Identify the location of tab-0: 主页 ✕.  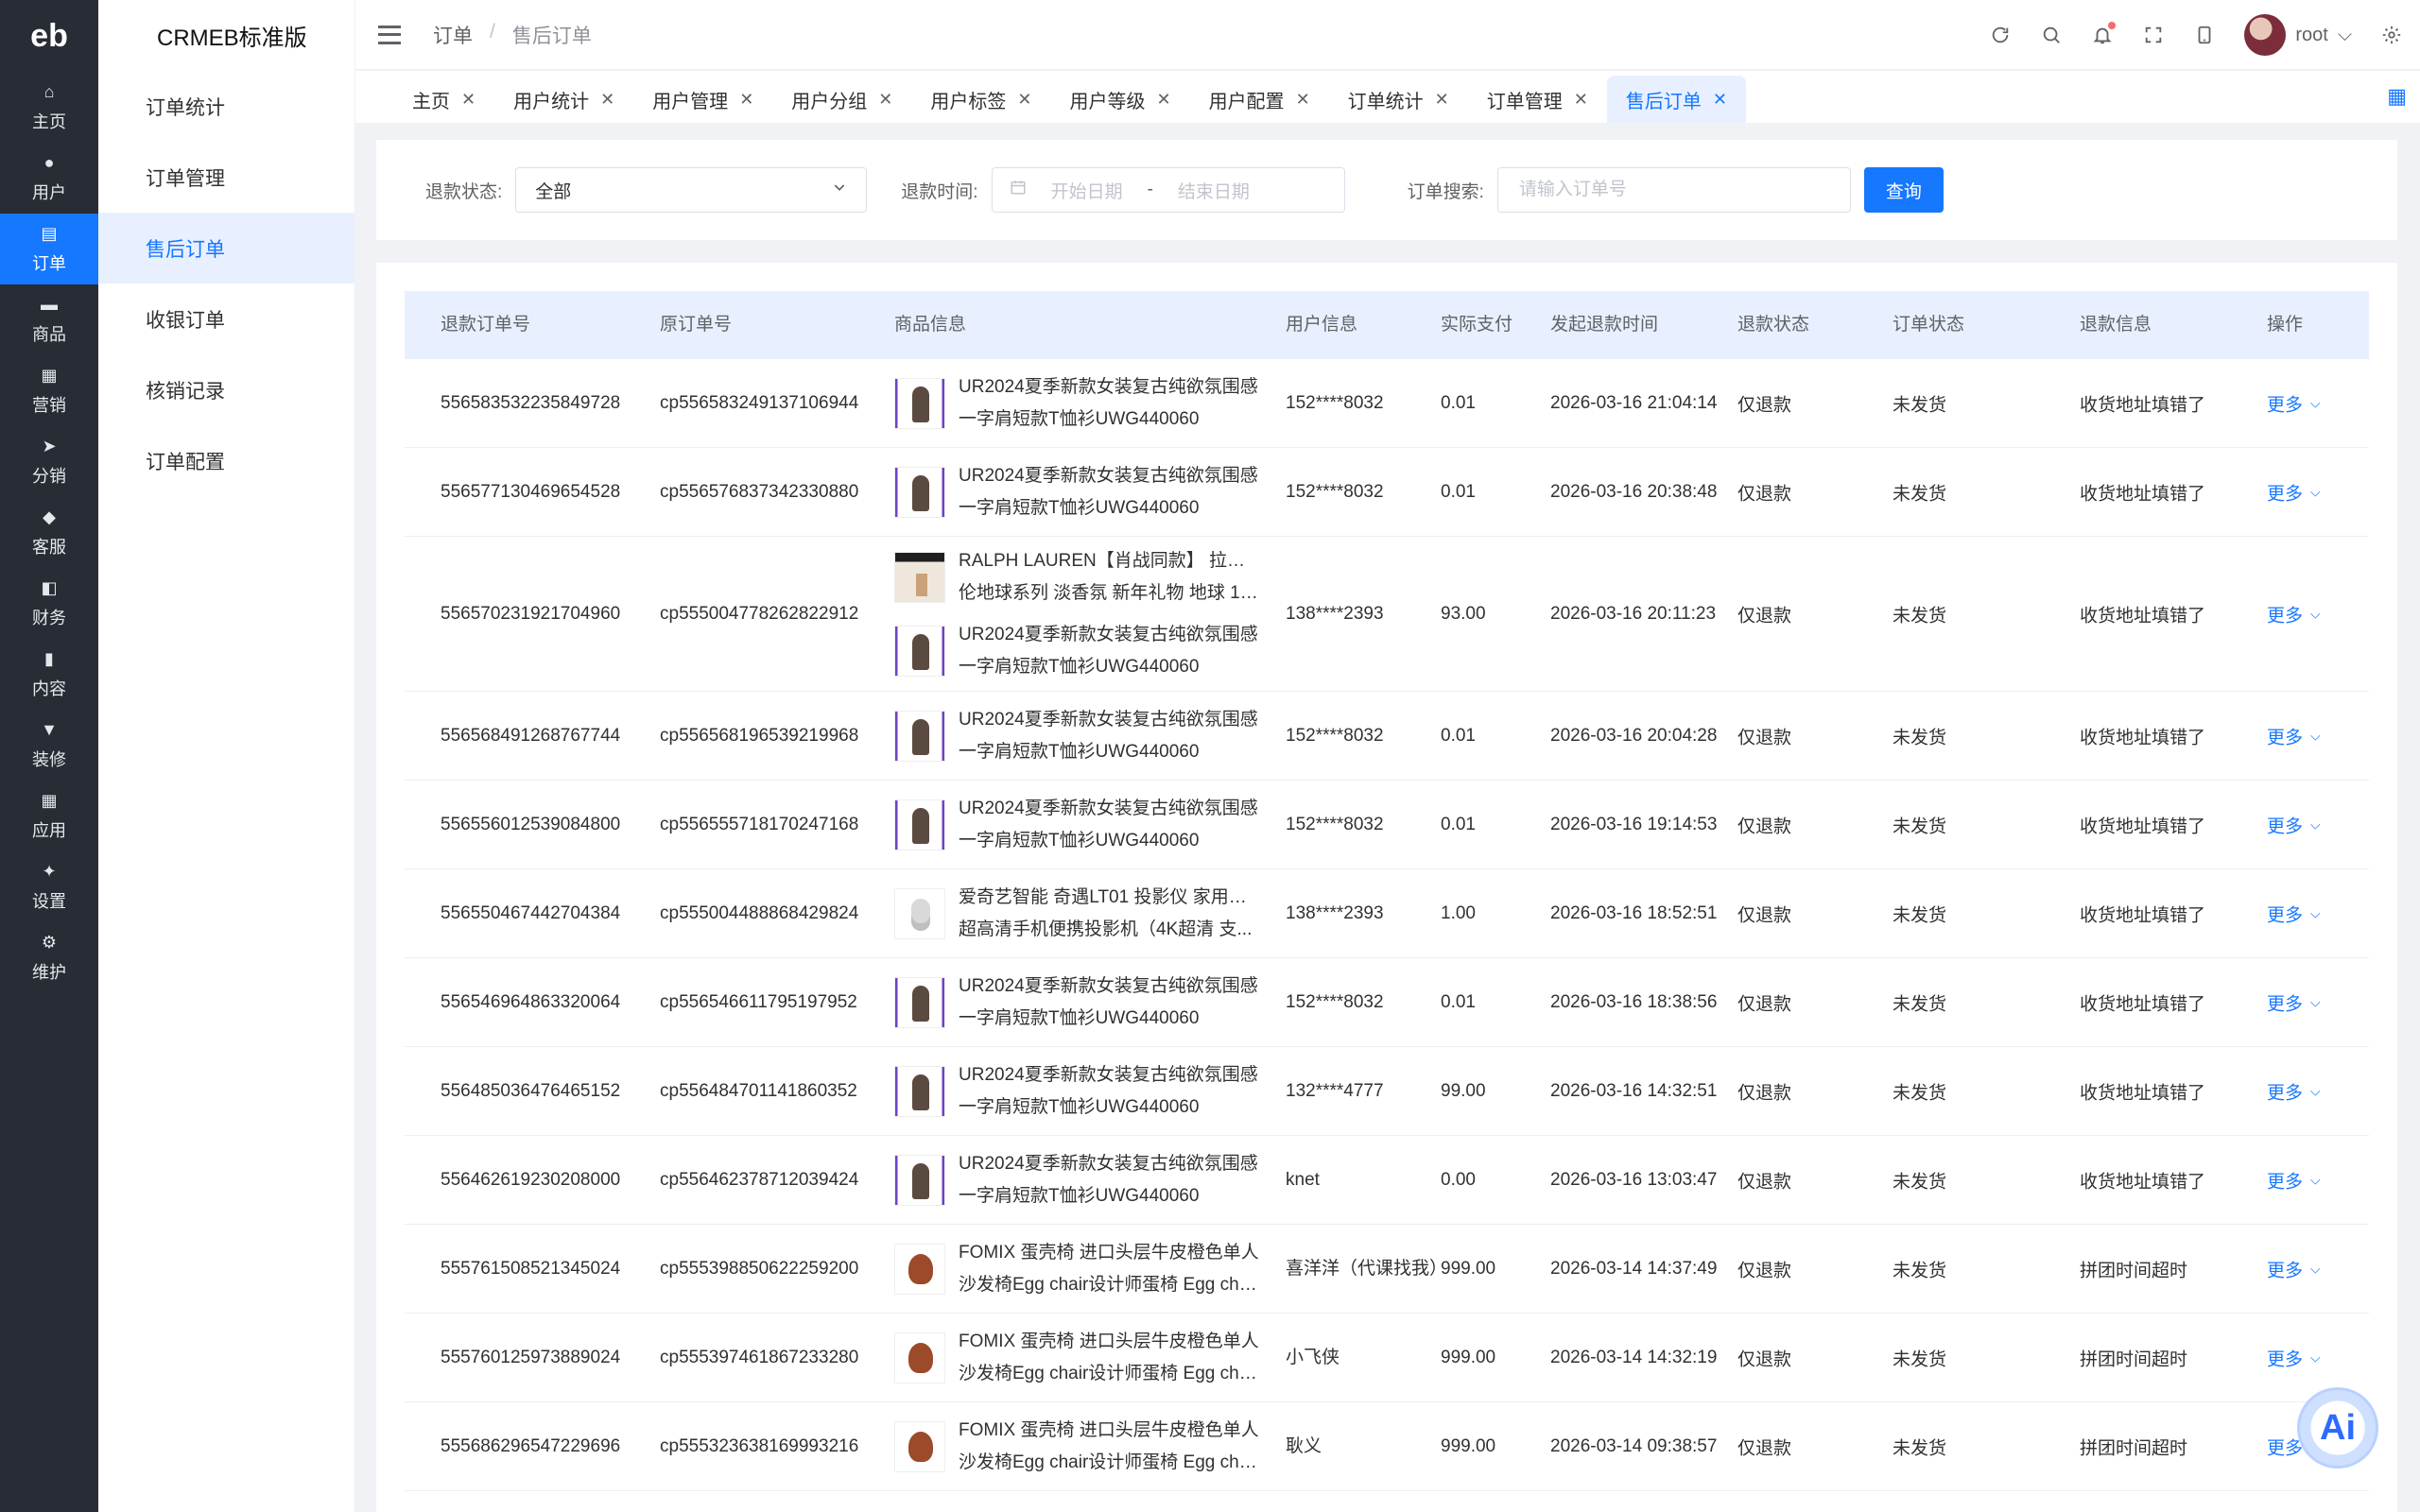
(443, 99).